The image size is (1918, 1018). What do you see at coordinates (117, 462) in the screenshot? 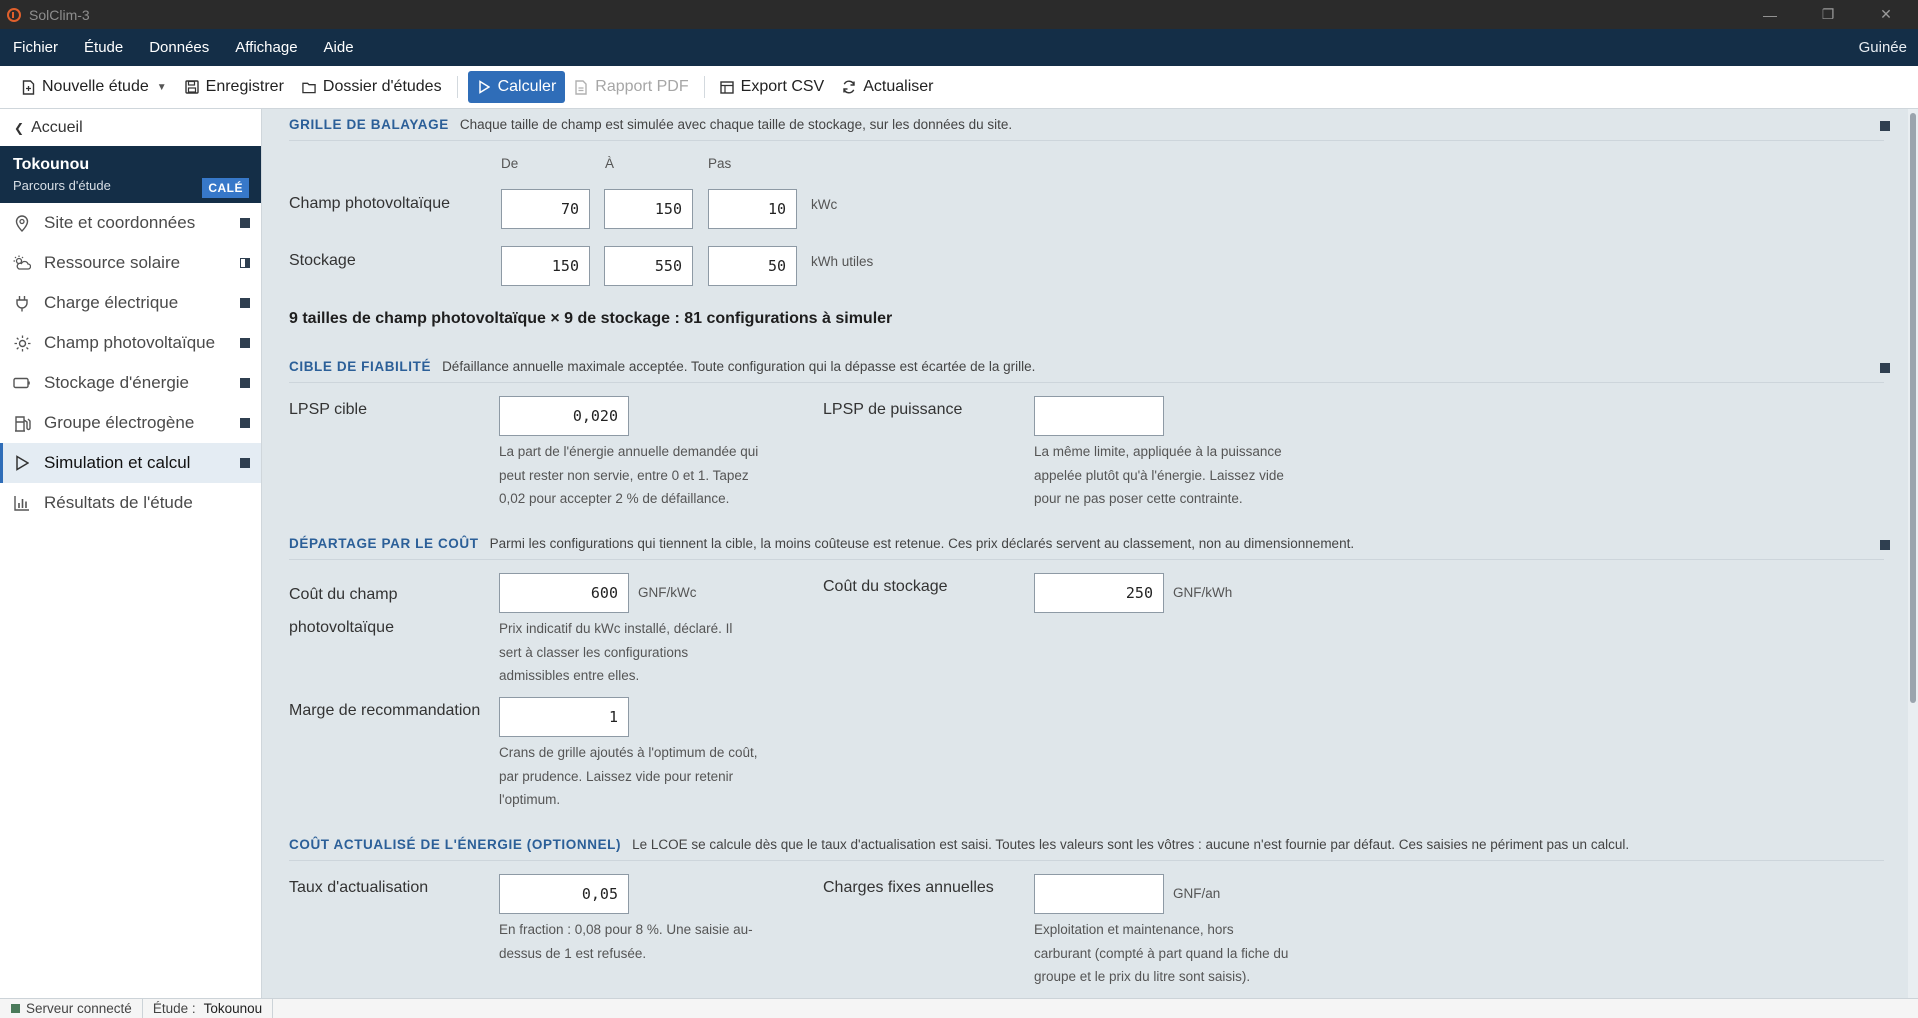
I see `sidebar-item-label: Simulation et calcul` at bounding box center [117, 462].